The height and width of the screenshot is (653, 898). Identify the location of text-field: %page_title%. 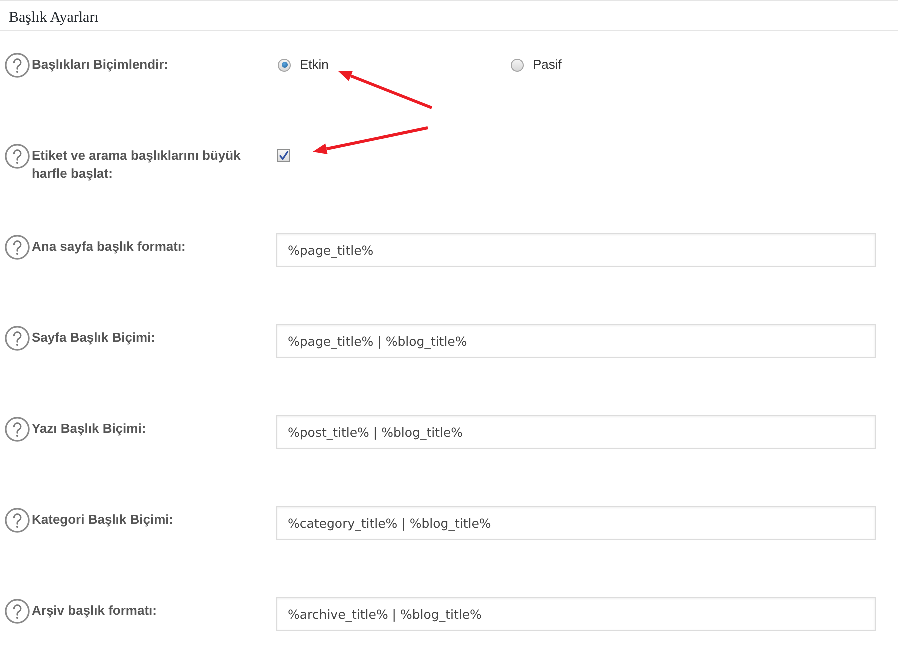
(576, 250).